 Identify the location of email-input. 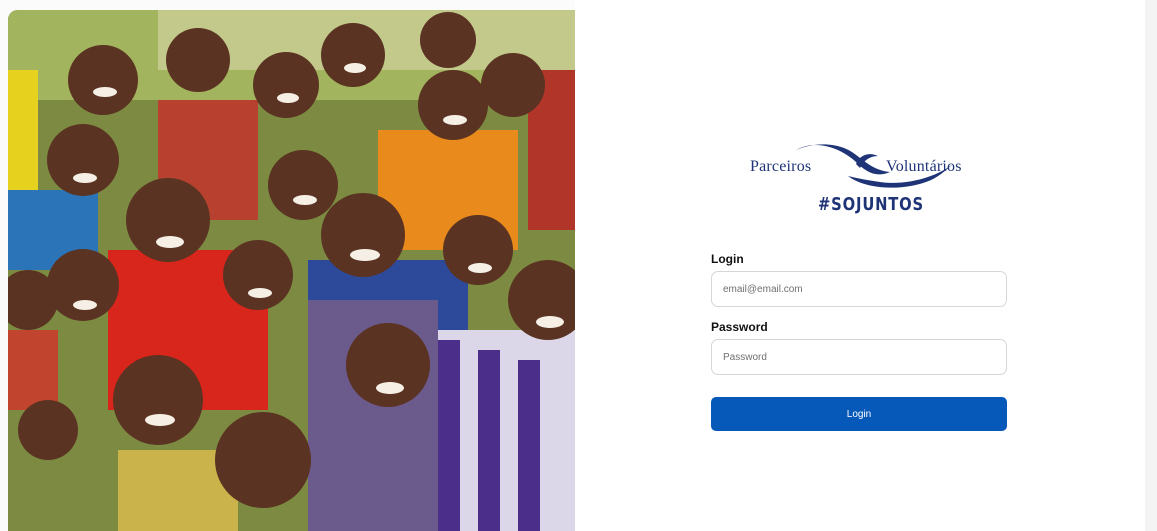
(859, 289).